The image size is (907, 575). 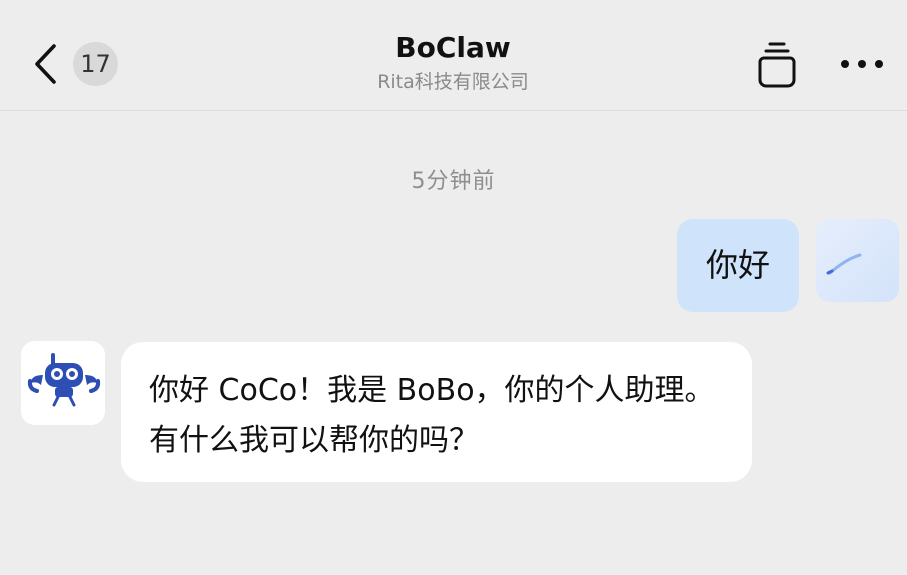 I want to click on more-horizontal-icon, so click(x=862, y=64).